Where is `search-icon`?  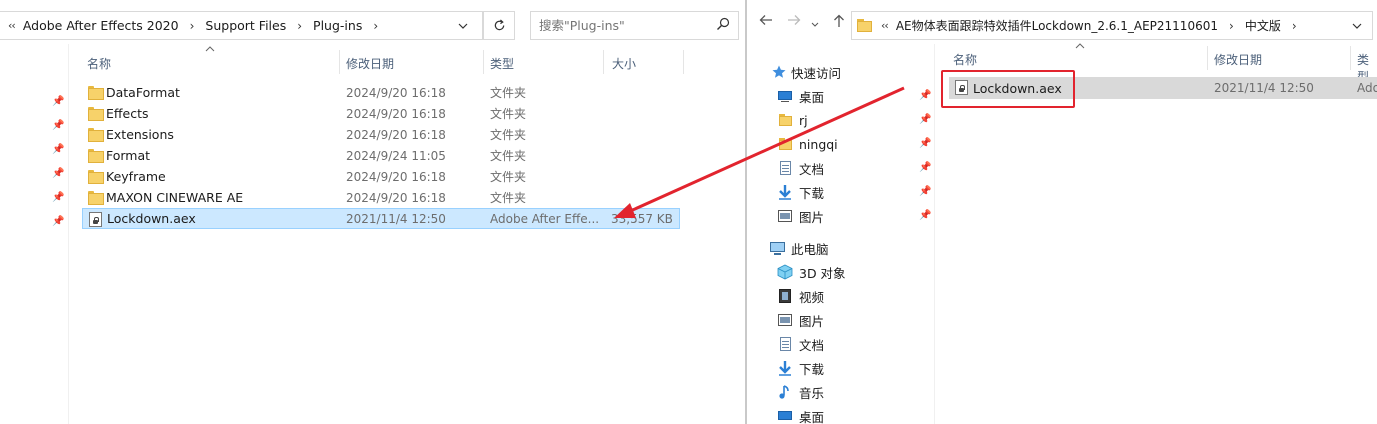 search-icon is located at coordinates (723, 24).